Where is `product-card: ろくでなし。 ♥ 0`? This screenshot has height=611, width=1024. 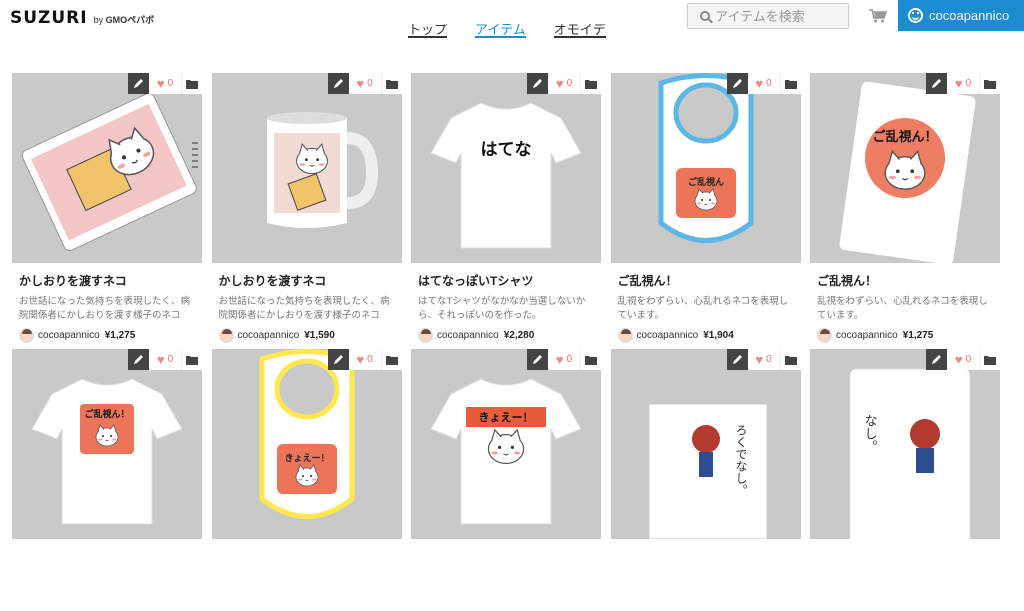
product-card: ろくでなし。 ♥ 0 is located at coordinates (705, 480).